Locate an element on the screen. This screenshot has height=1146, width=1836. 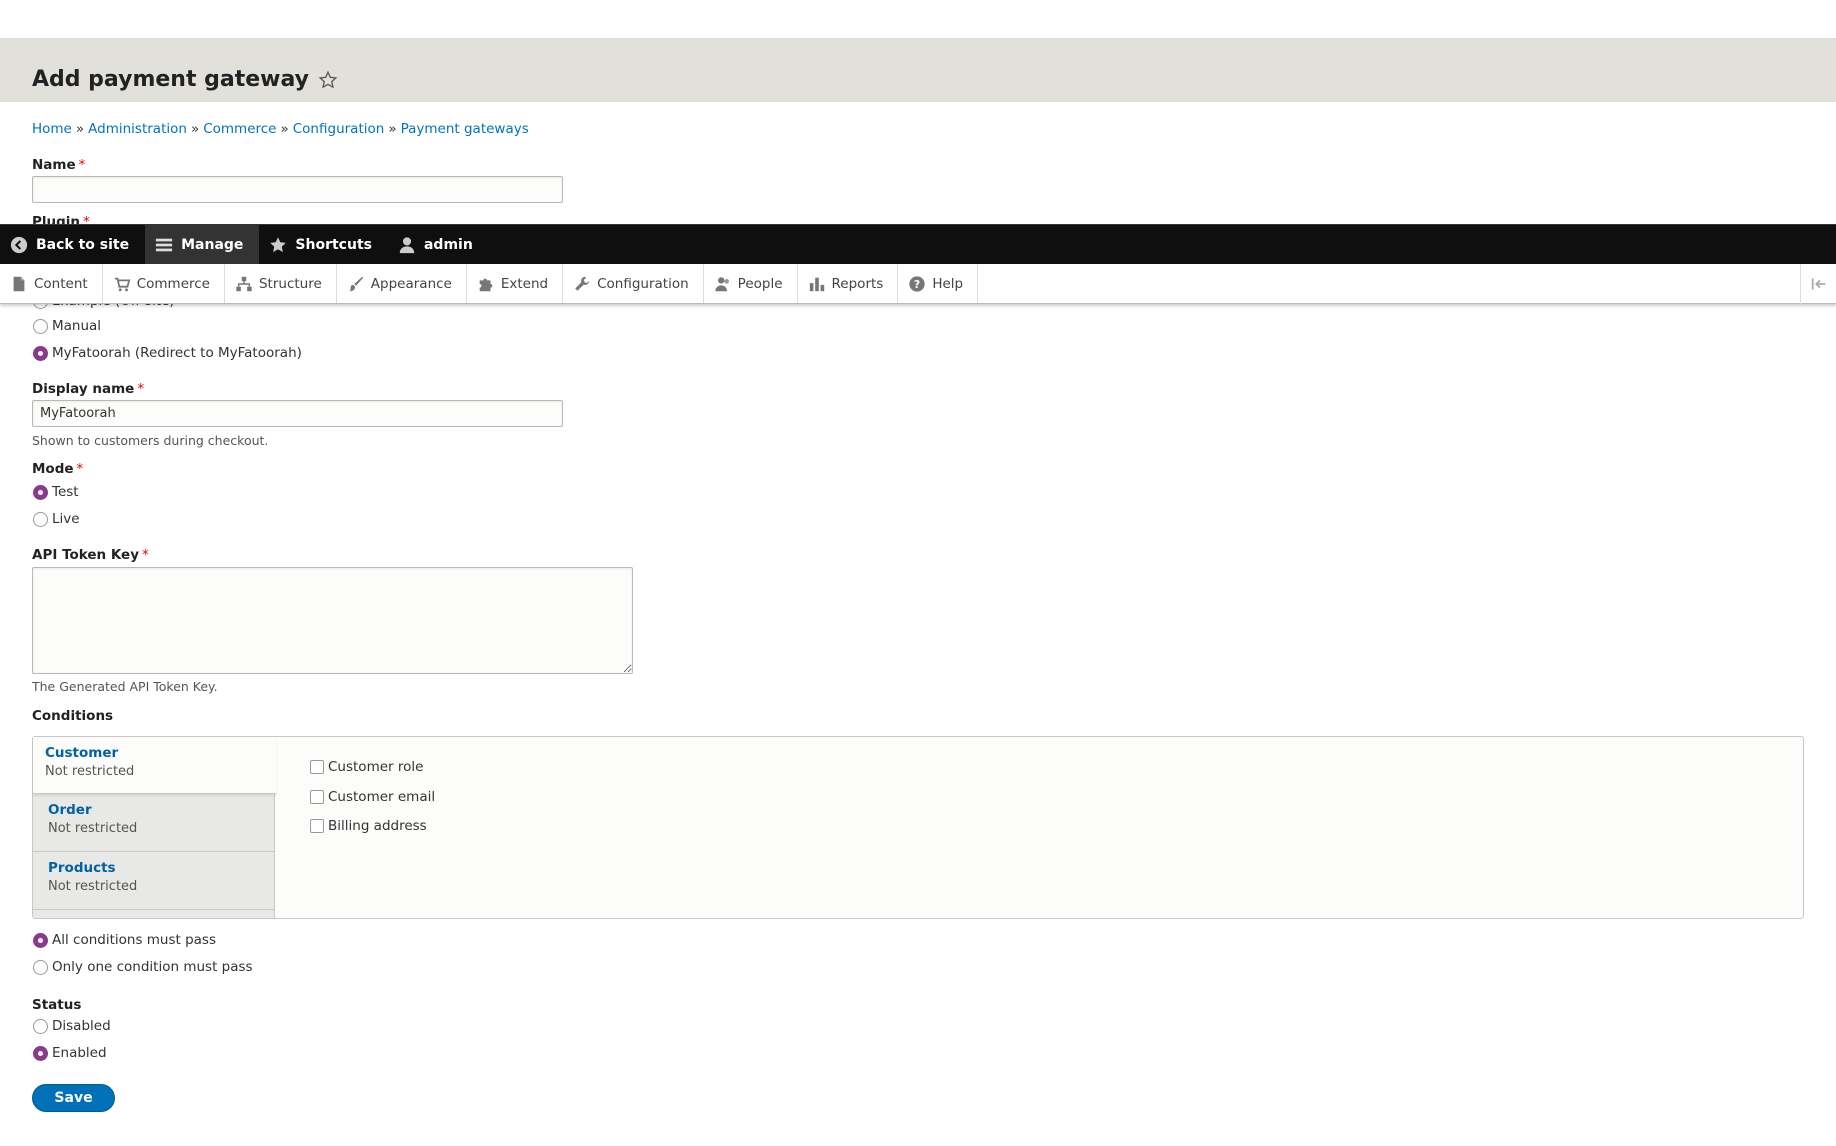
status-option-enabled: Enabled is located at coordinates (70, 1053).